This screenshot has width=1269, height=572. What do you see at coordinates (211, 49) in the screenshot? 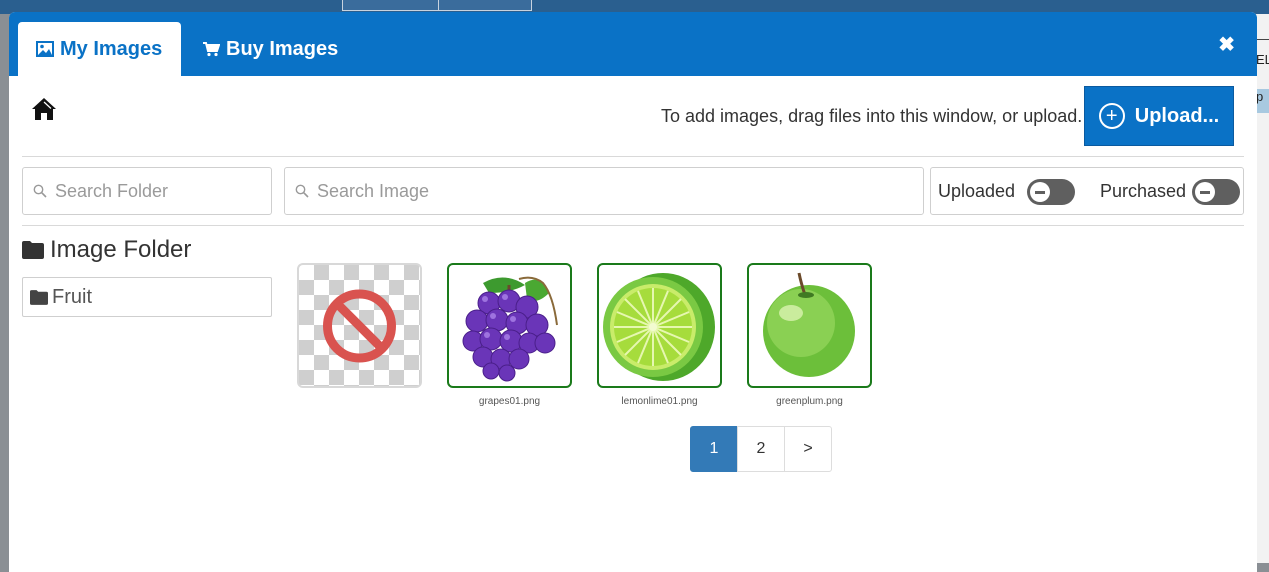
I see `cart-icon` at bounding box center [211, 49].